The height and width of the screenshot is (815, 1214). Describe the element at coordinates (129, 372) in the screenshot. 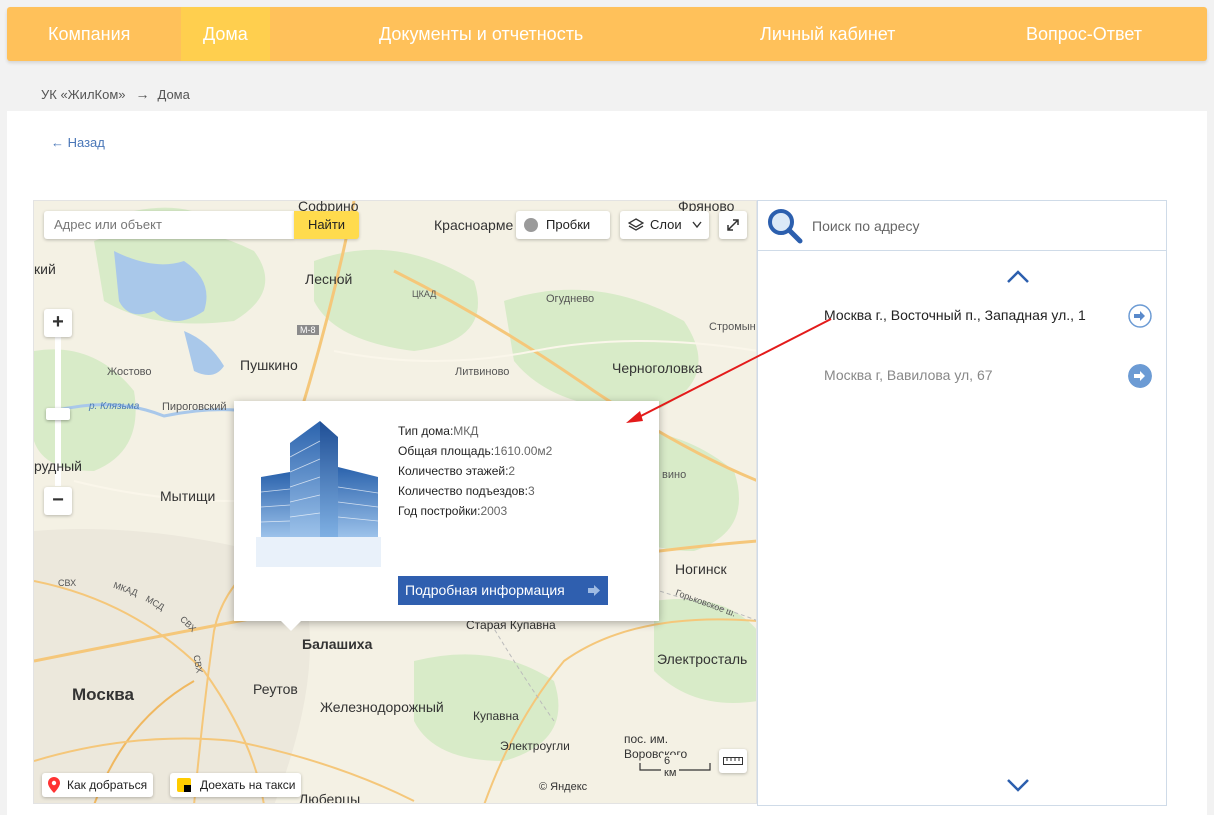

I see `place-zhostovo: Жостово` at that location.